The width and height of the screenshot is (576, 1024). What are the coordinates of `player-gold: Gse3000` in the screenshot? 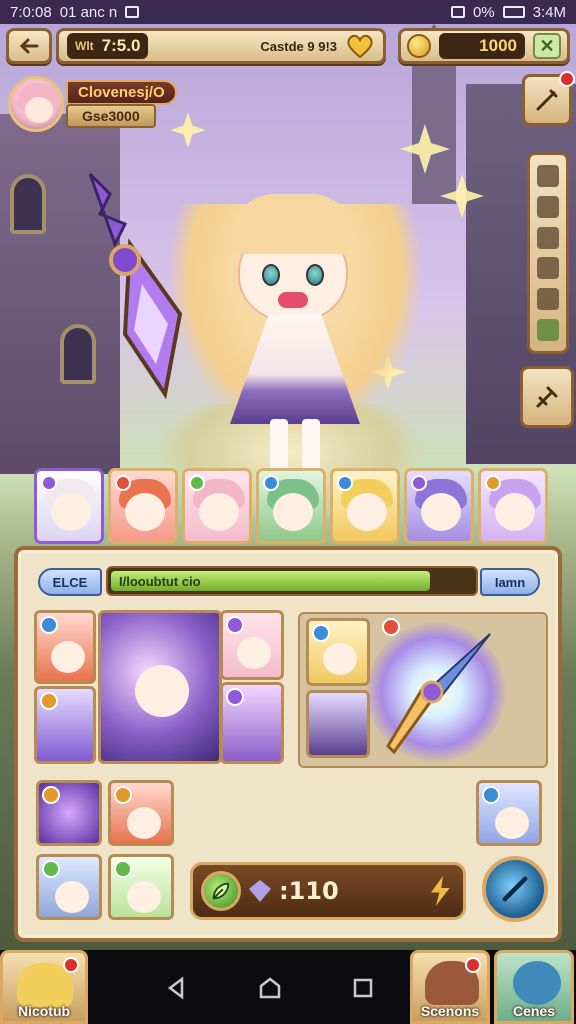 It's located at (111, 116).